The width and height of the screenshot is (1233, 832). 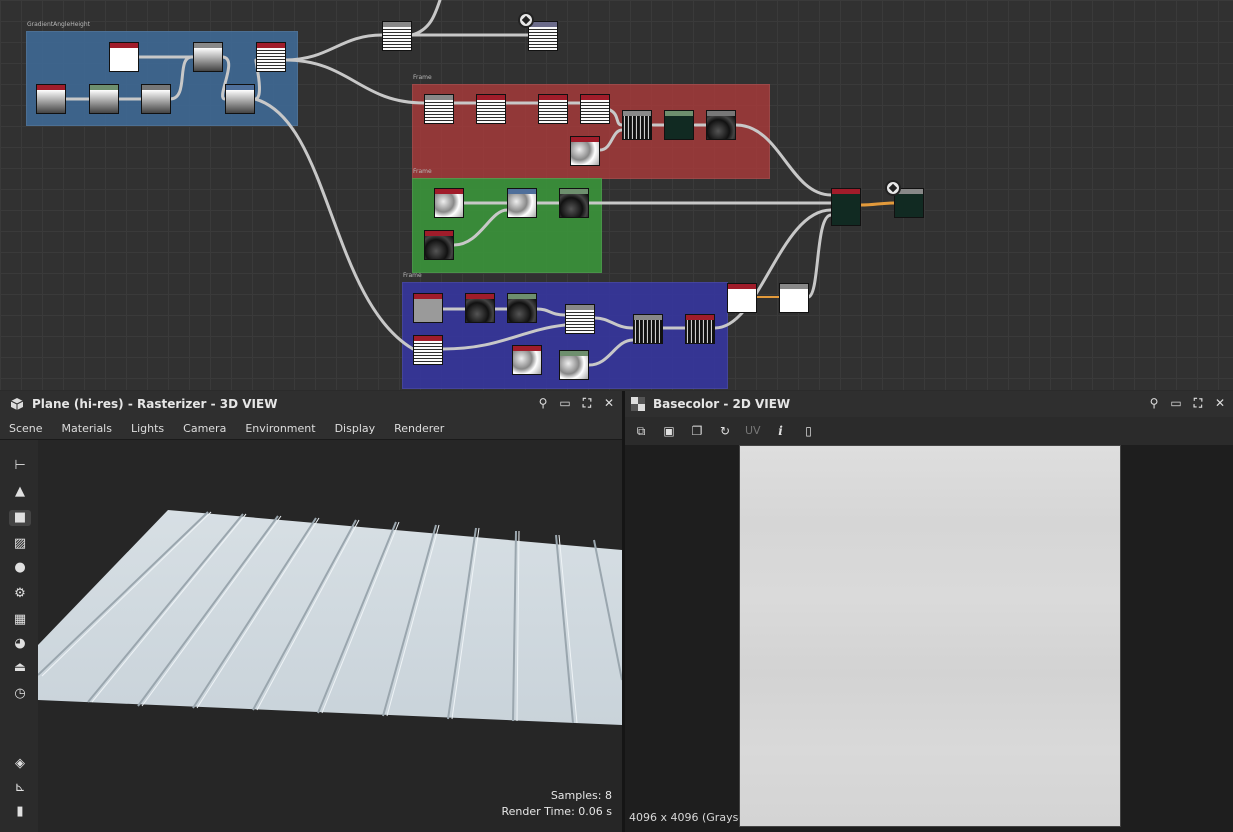 What do you see at coordinates (124, 57) in the screenshot?
I see `node-uniform-color` at bounding box center [124, 57].